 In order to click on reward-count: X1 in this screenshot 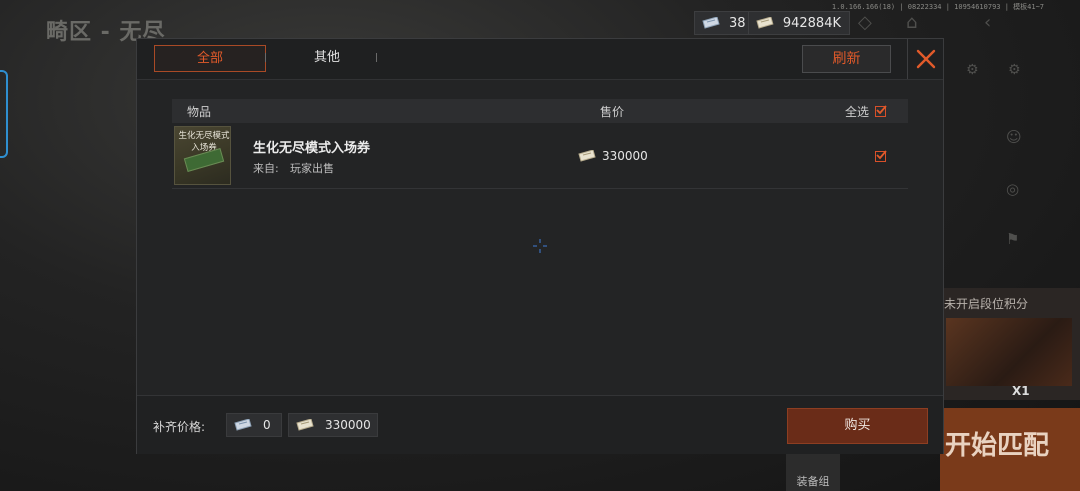, I will do `click(1021, 391)`.